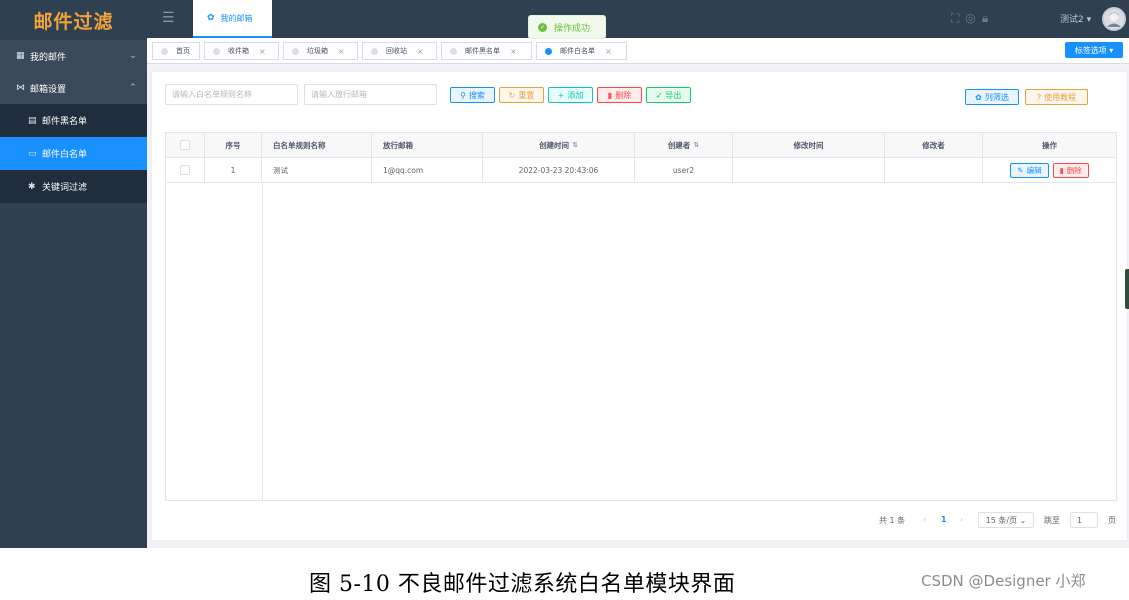 The width and height of the screenshot is (1129, 600). What do you see at coordinates (934, 170) in the screenshot?
I see `cell-modifier` at bounding box center [934, 170].